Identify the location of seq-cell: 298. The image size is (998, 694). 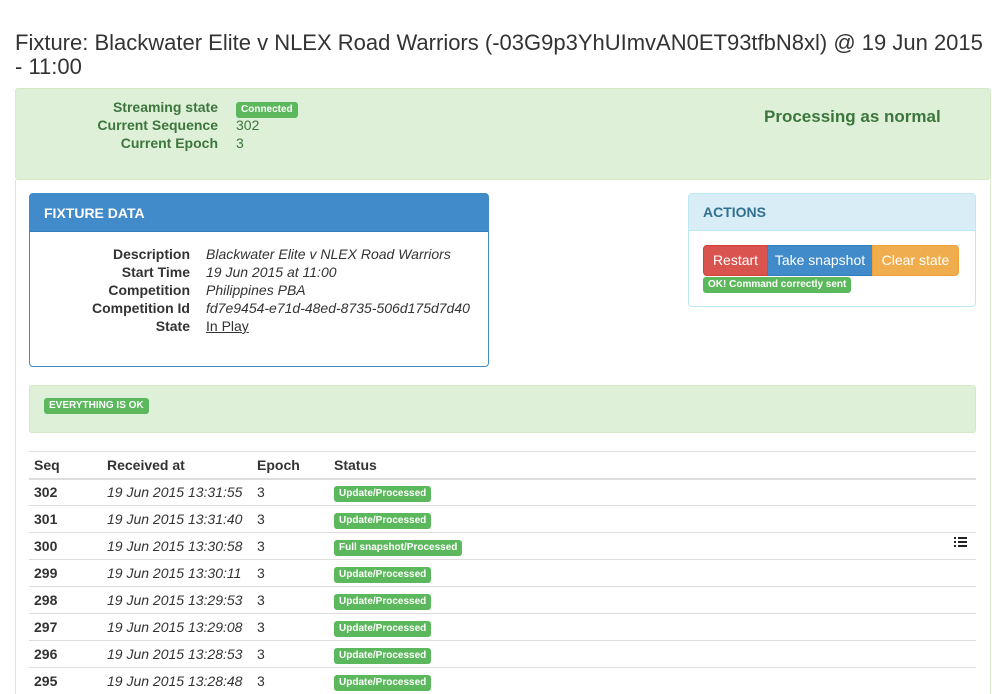
(65, 600).